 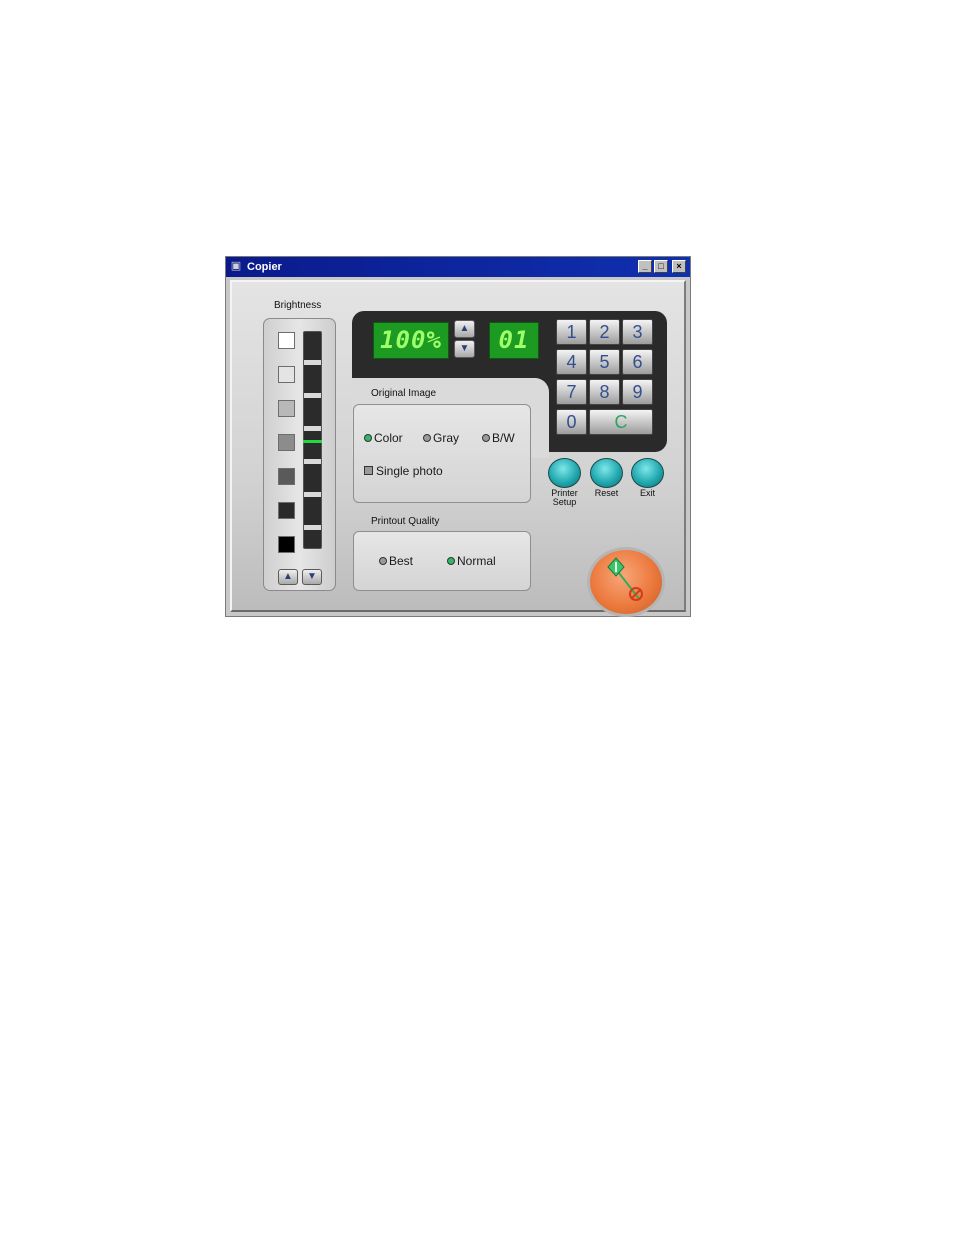 I want to click on exit-label: Exit, so click(x=647, y=493).